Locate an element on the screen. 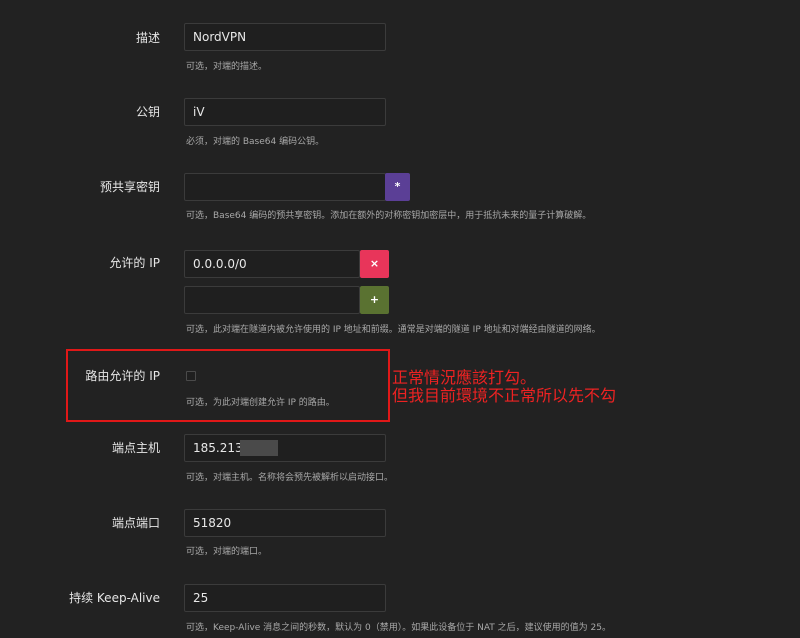  endpoint-host-label: 端点主机 is located at coordinates (135, 448).